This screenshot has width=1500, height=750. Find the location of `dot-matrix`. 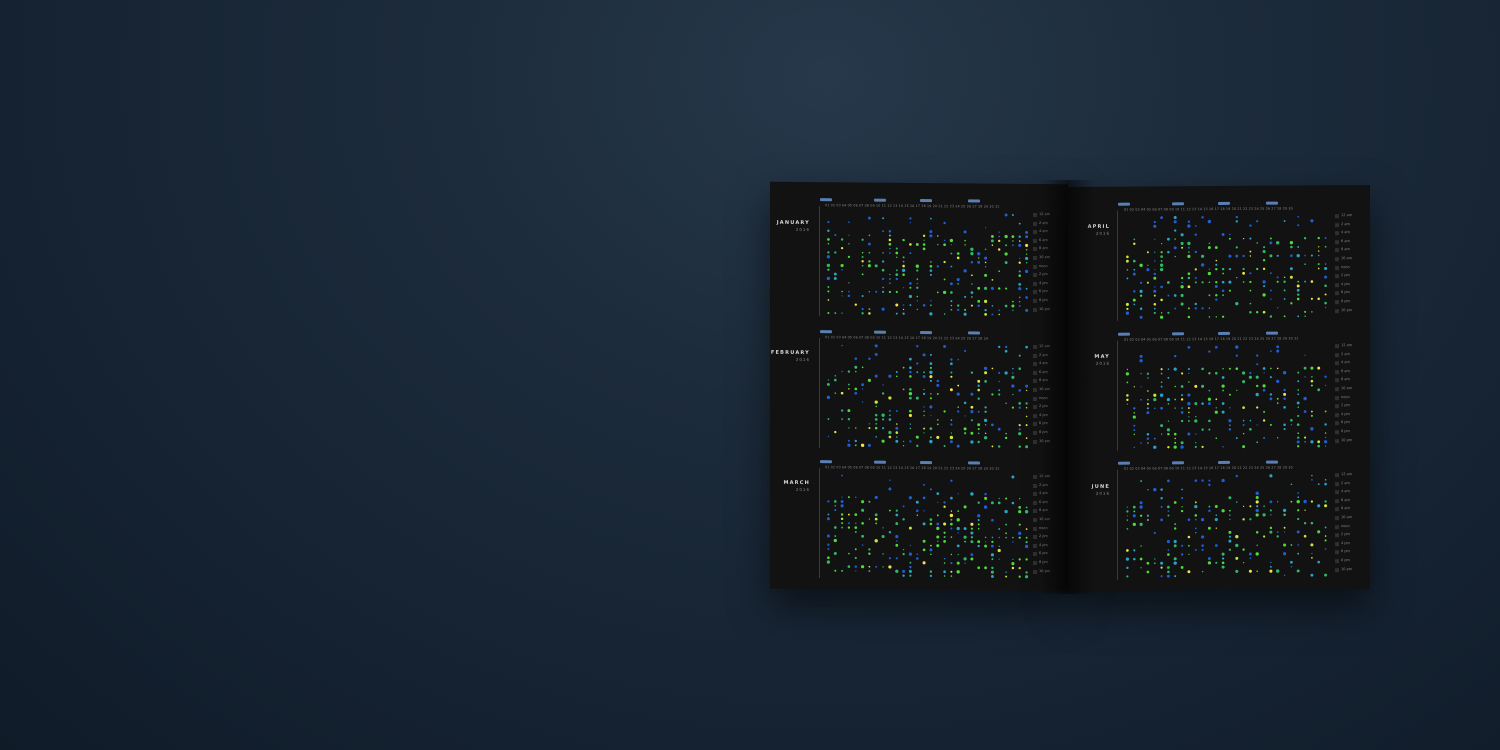

dot-matrix is located at coordinates (927, 396).